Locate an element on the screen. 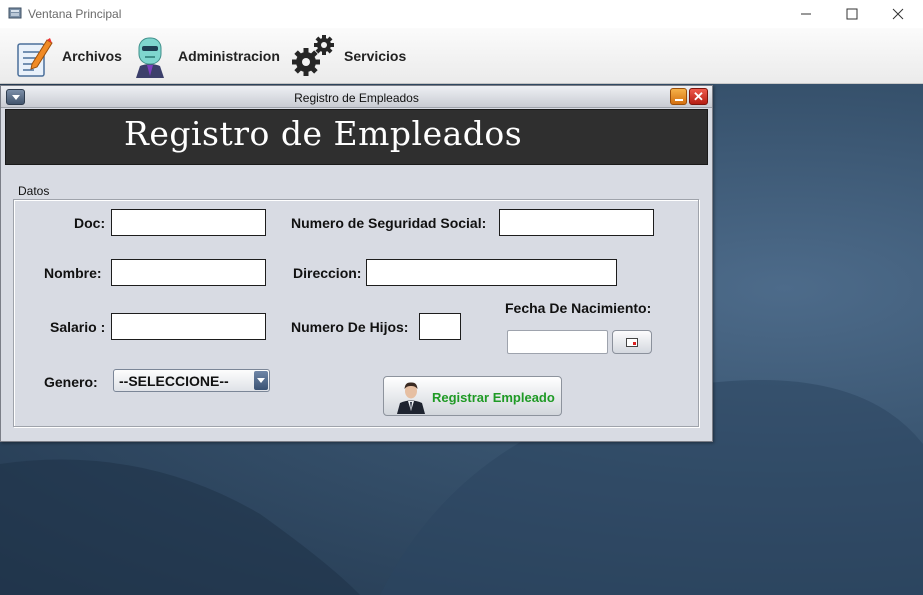 The width and height of the screenshot is (923, 595). frame-close-button: ✕ is located at coordinates (698, 96).